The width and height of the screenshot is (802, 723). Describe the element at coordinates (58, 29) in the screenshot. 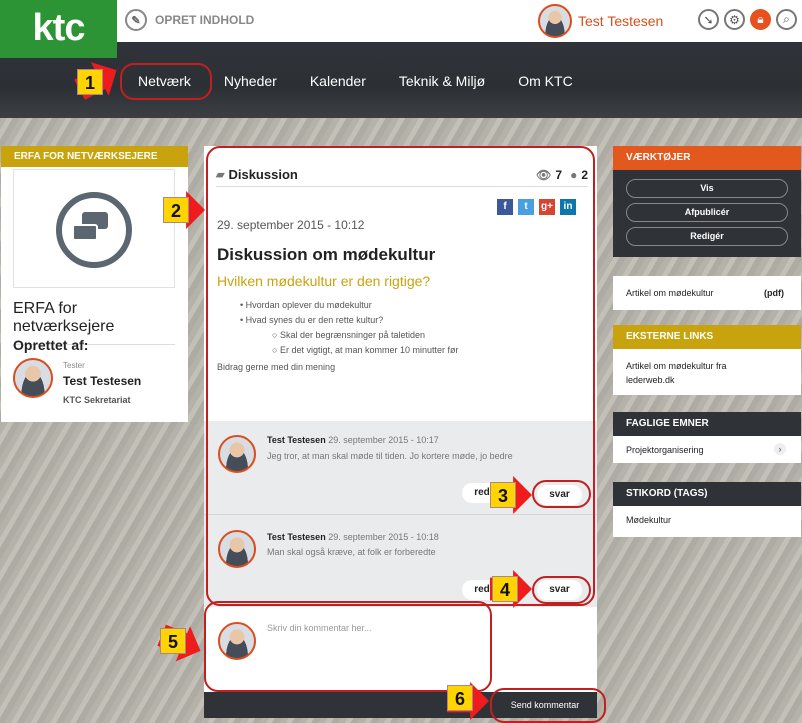

I see `ktc-logo: ktc` at that location.